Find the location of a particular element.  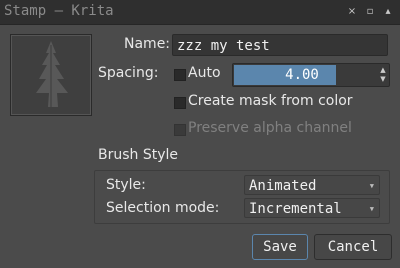

shade-icon: ▴ is located at coordinates (388, 12).